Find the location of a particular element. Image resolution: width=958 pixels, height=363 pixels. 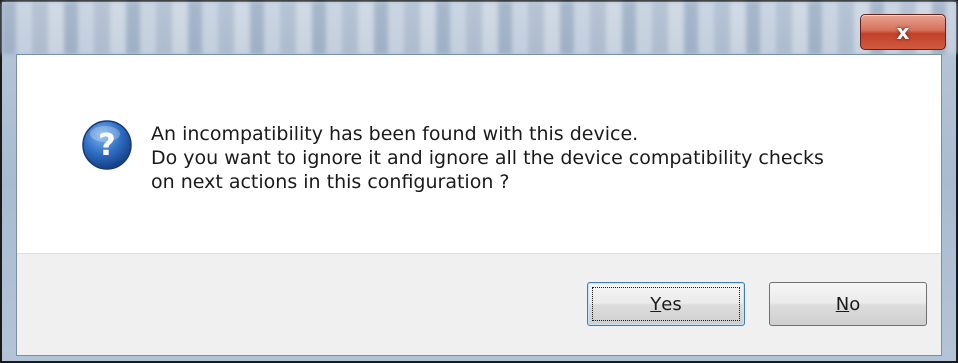

close-icon: x is located at coordinates (903, 32).